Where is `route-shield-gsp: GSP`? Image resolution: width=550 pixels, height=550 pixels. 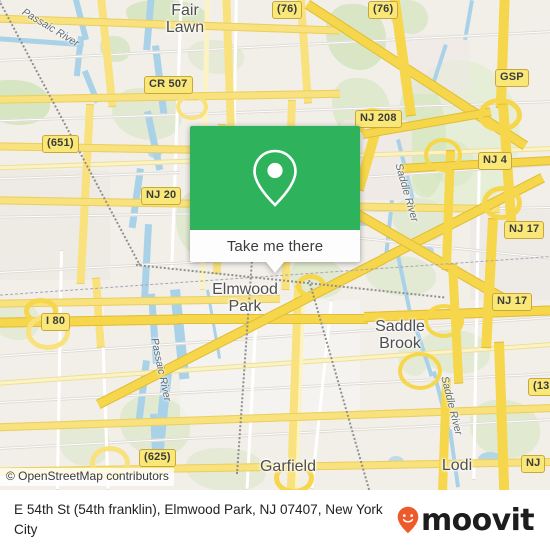 route-shield-gsp: GSP is located at coordinates (512, 78).